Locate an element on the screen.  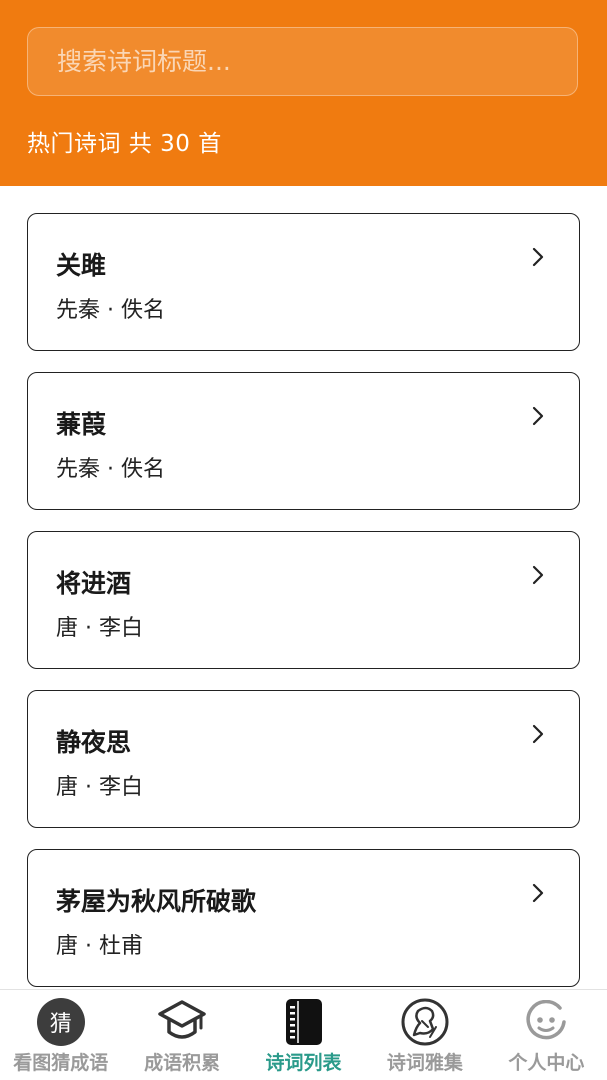
tab-guess-idiom: 猜 看图猜成语 is located at coordinates (60, 1035).